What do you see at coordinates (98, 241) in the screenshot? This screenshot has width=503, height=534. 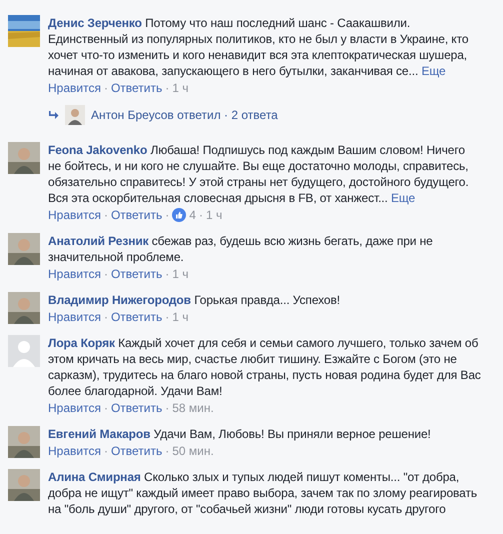 I see `author-link: Анатолий Резник` at bounding box center [98, 241].